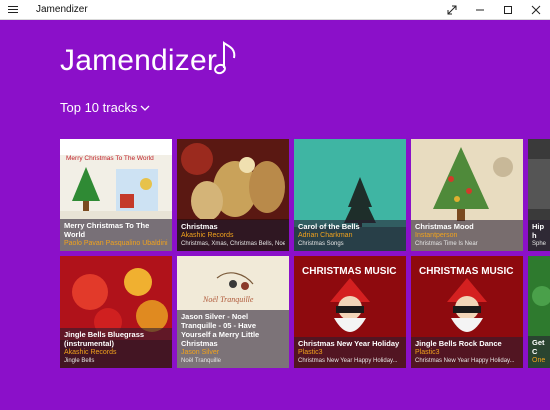  I want to click on track-title: Get C, so click(538, 347).